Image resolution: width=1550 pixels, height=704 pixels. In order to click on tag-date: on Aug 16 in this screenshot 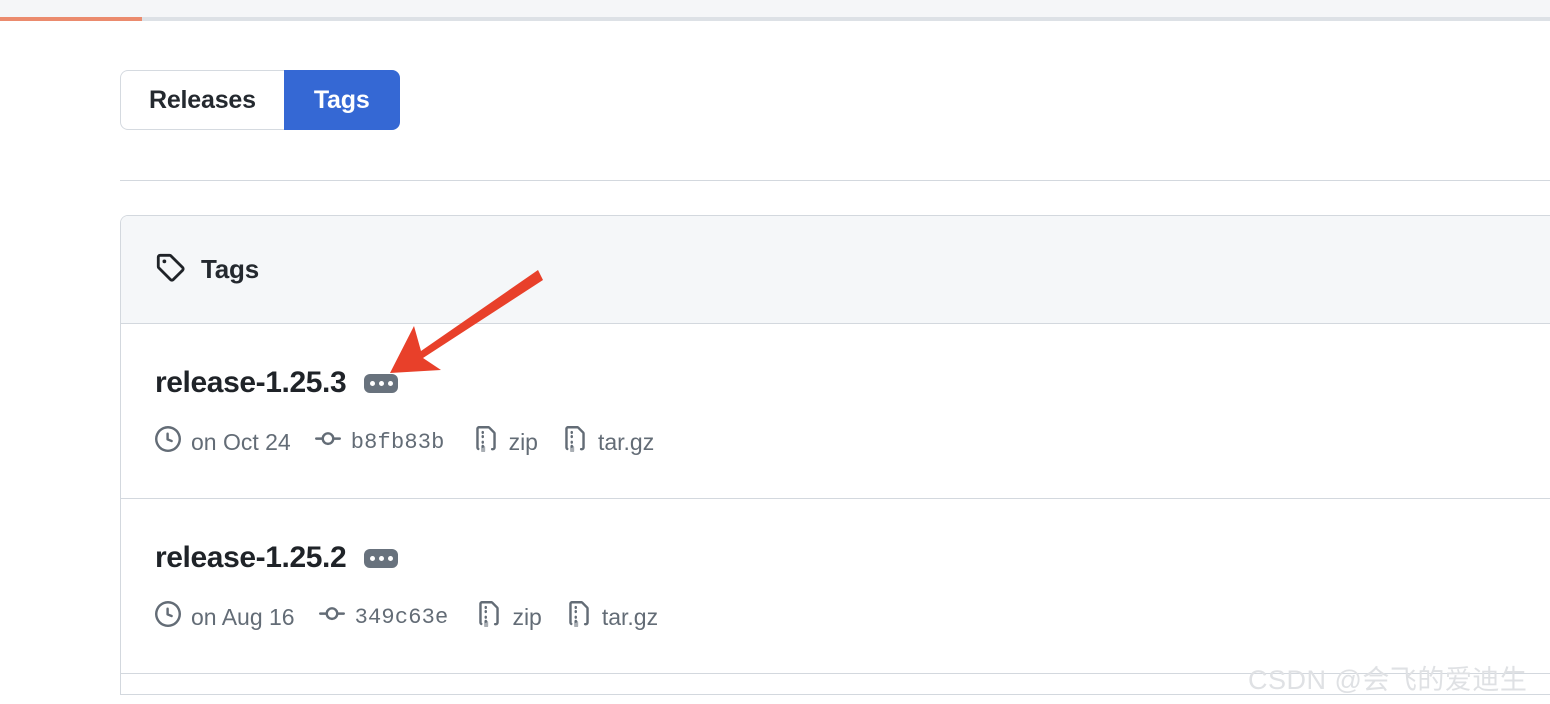, I will do `click(225, 617)`.